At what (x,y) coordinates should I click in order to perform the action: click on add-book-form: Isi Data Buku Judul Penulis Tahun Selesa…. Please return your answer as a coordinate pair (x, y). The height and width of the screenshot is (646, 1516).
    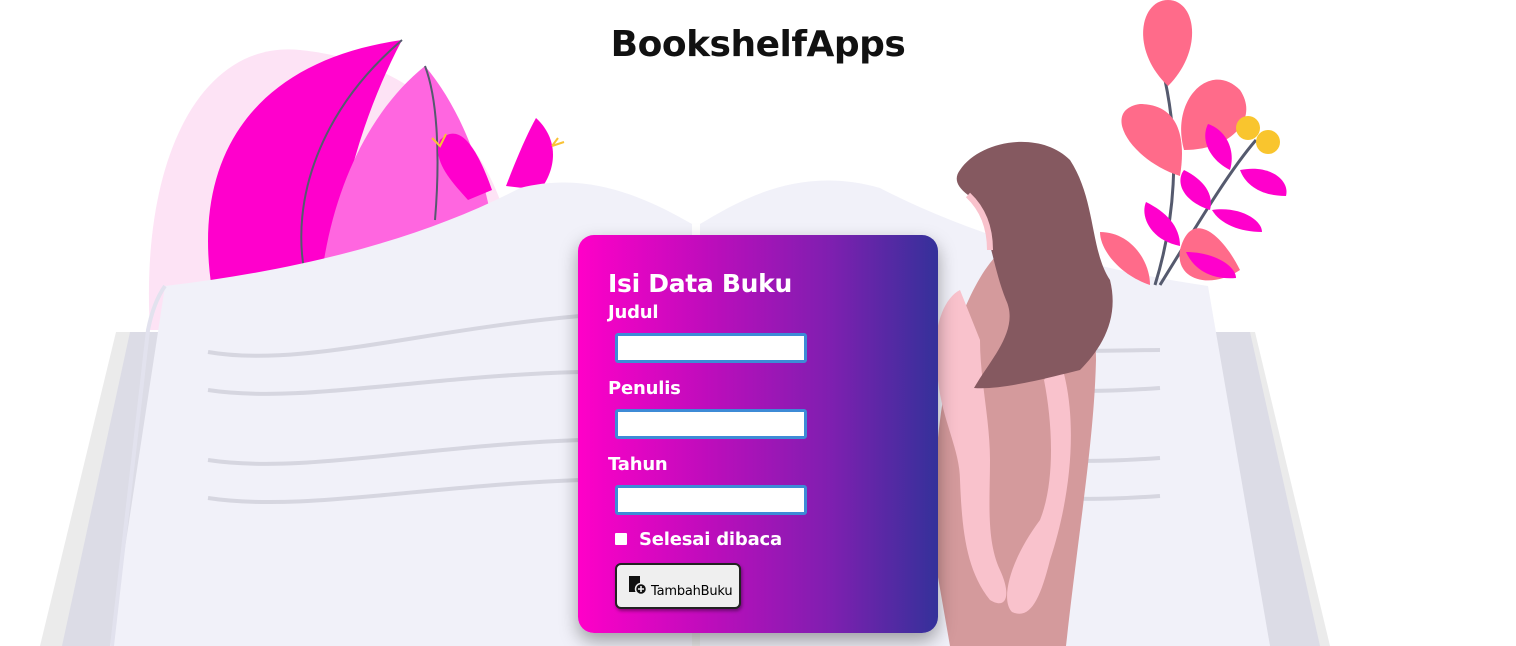
    Looking at the image, I should click on (758, 434).